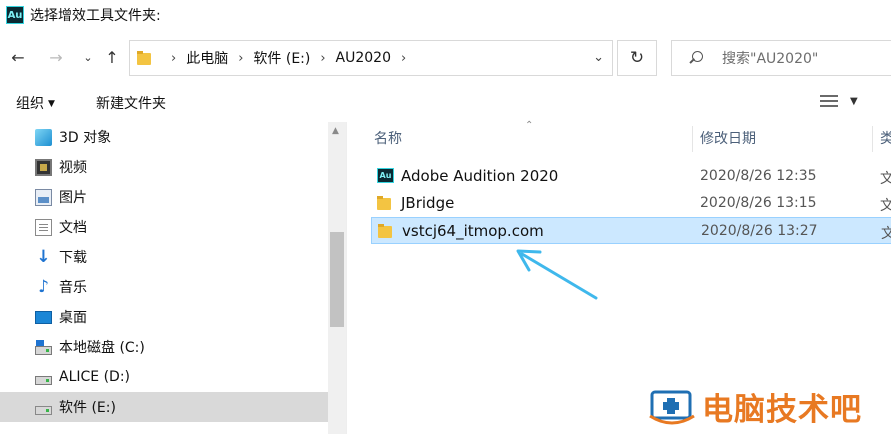 The height and width of the screenshot is (434, 891). What do you see at coordinates (728, 138) in the screenshot?
I see `column-header-date: 修改日期` at bounding box center [728, 138].